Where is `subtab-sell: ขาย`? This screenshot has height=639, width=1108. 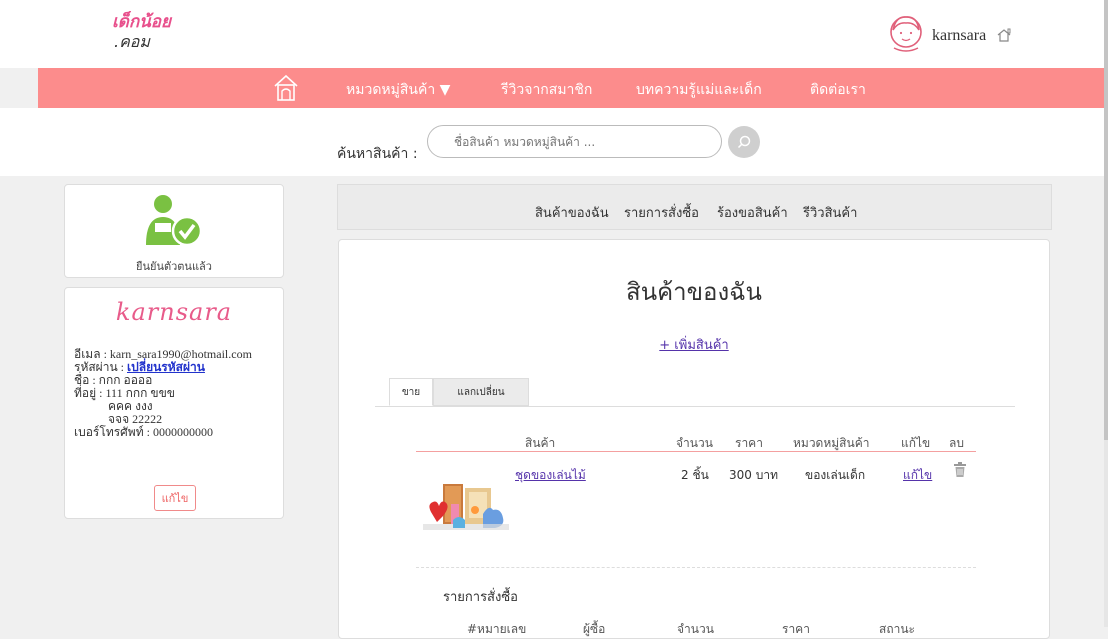 subtab-sell: ขาย is located at coordinates (411, 392).